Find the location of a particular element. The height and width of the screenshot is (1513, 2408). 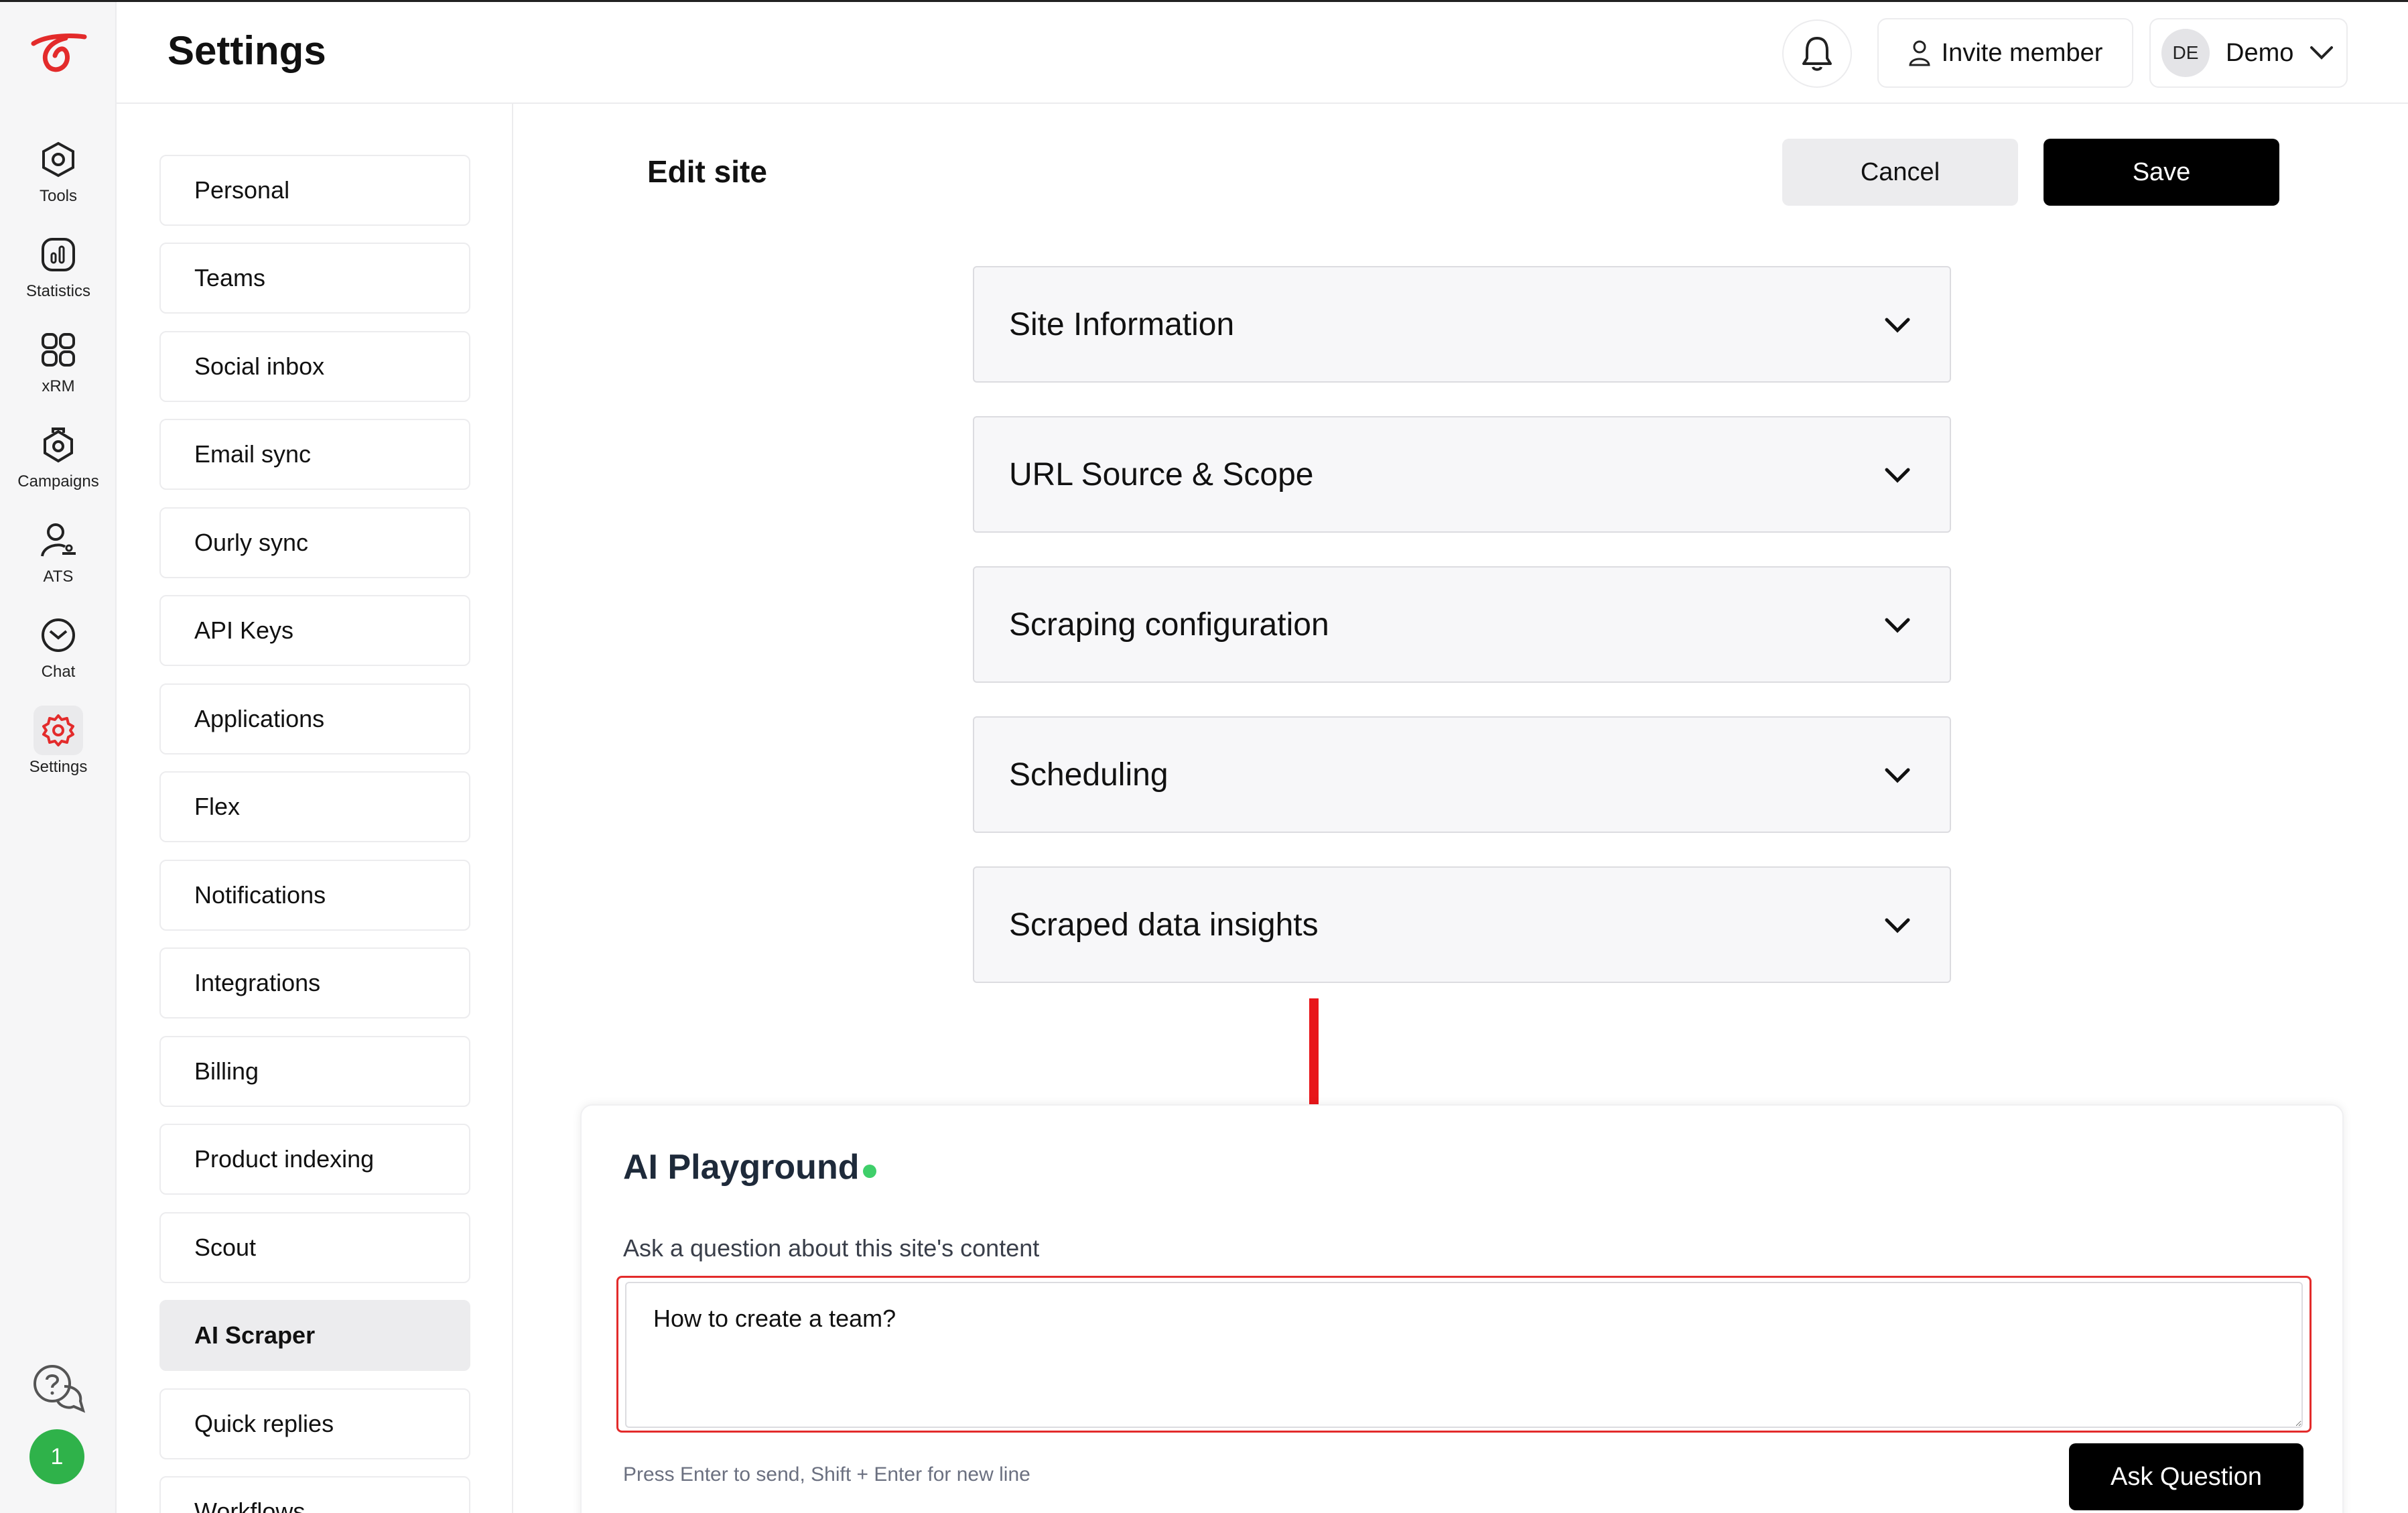

settings-nav-item: Applications is located at coordinates (314, 718).